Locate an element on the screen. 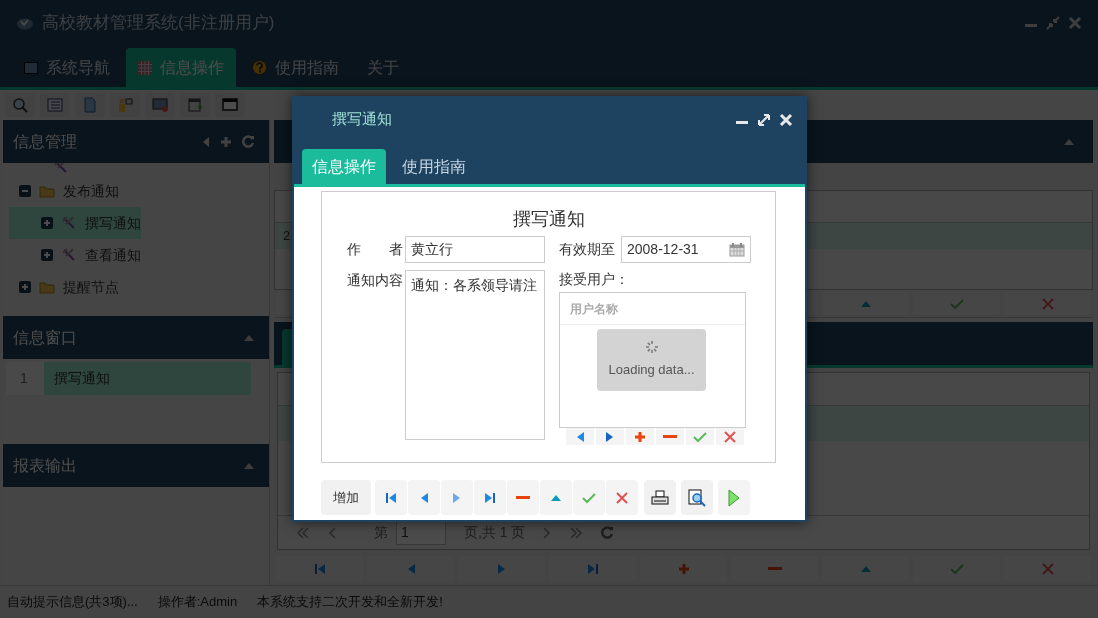 This screenshot has height=618, width=1098. up-icon is located at coordinates (556, 497).